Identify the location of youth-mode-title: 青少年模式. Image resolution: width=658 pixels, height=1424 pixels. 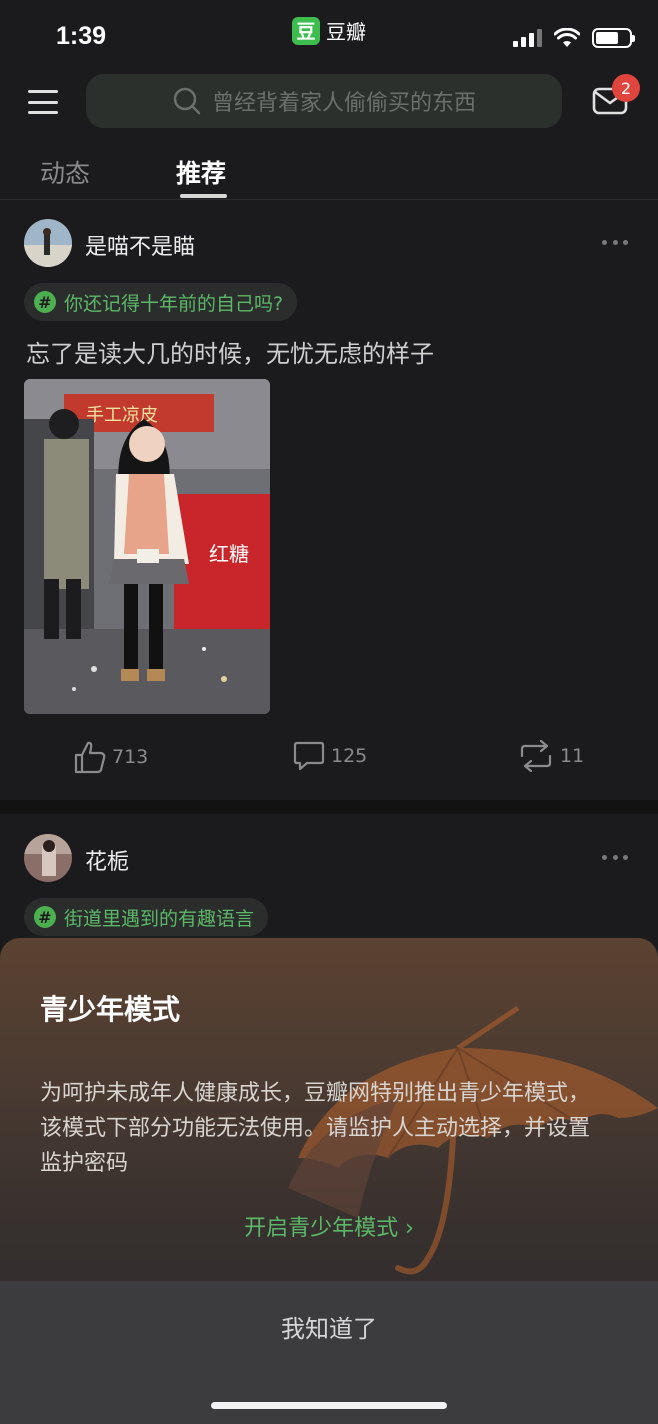
(110, 1009).